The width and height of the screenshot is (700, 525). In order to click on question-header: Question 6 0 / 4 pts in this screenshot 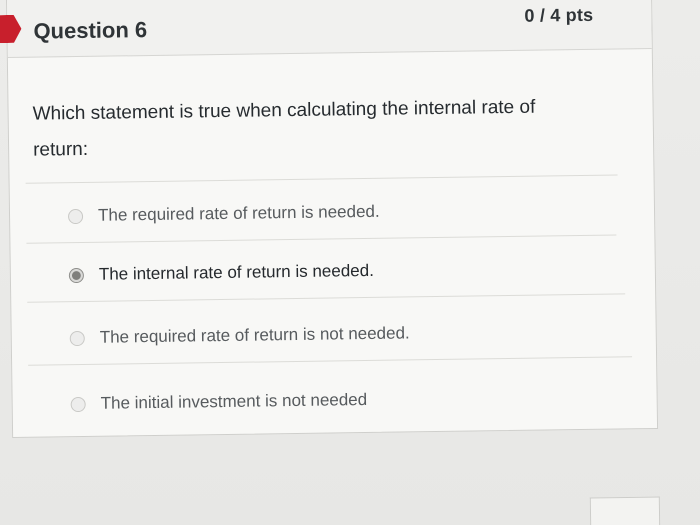, I will do `click(329, 29)`.